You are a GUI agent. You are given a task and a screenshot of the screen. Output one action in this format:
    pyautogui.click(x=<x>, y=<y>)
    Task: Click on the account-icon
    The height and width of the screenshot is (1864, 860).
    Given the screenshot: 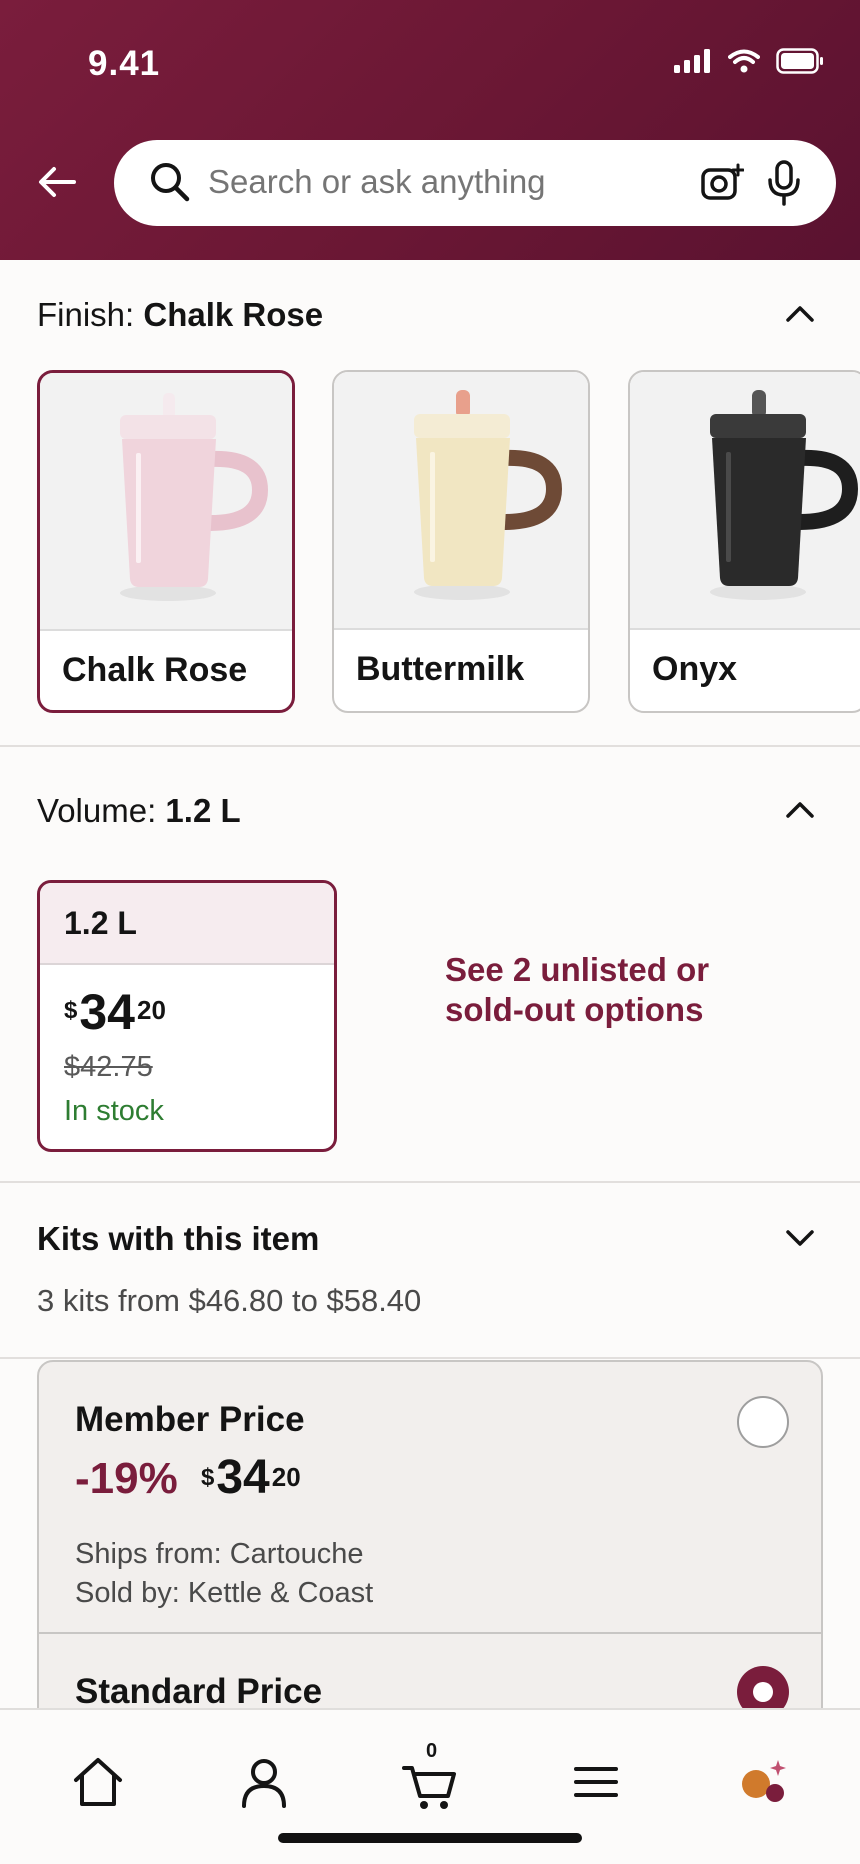 What is the action you would take?
    pyautogui.click(x=264, y=1782)
    